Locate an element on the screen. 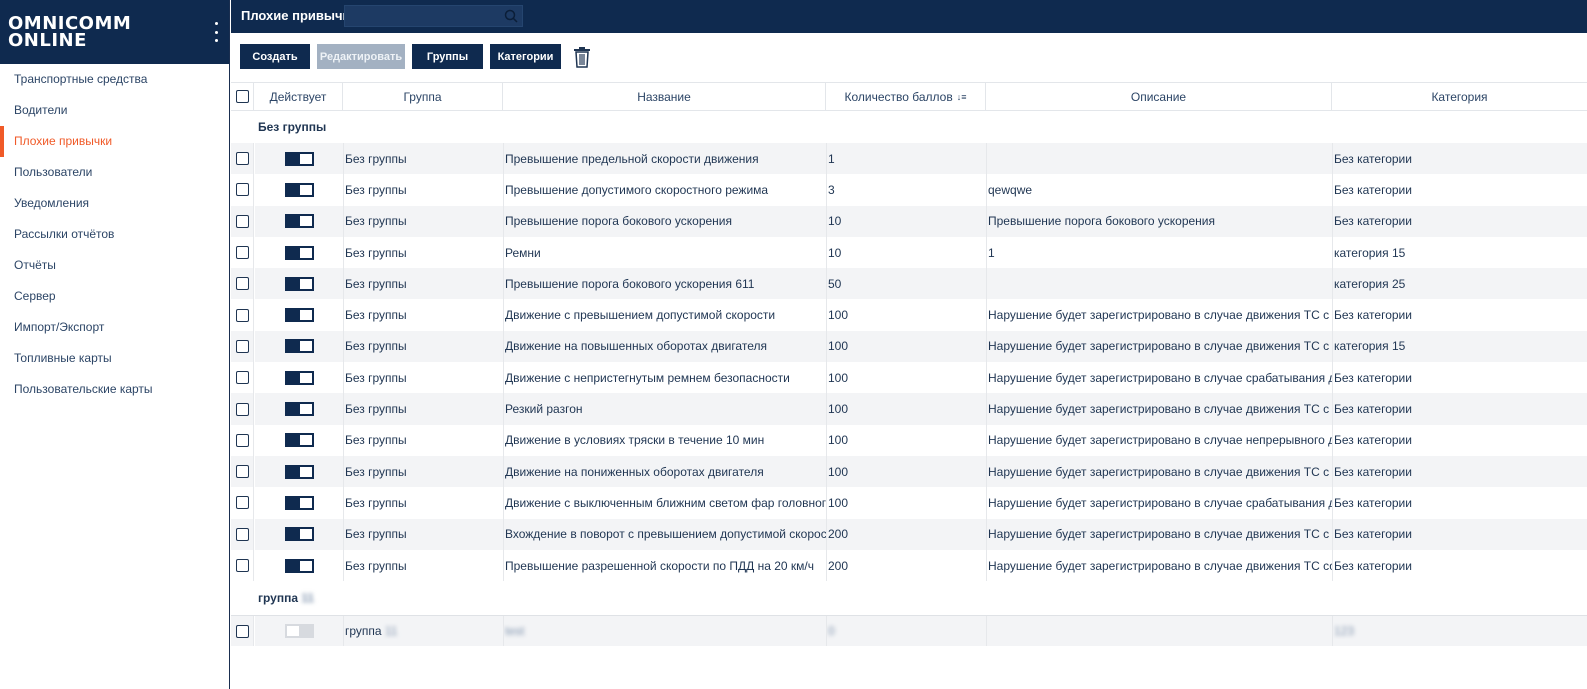 The height and width of the screenshot is (689, 1587). sidebar-item-import-export: Импорт/Экспорт is located at coordinates (114, 327).